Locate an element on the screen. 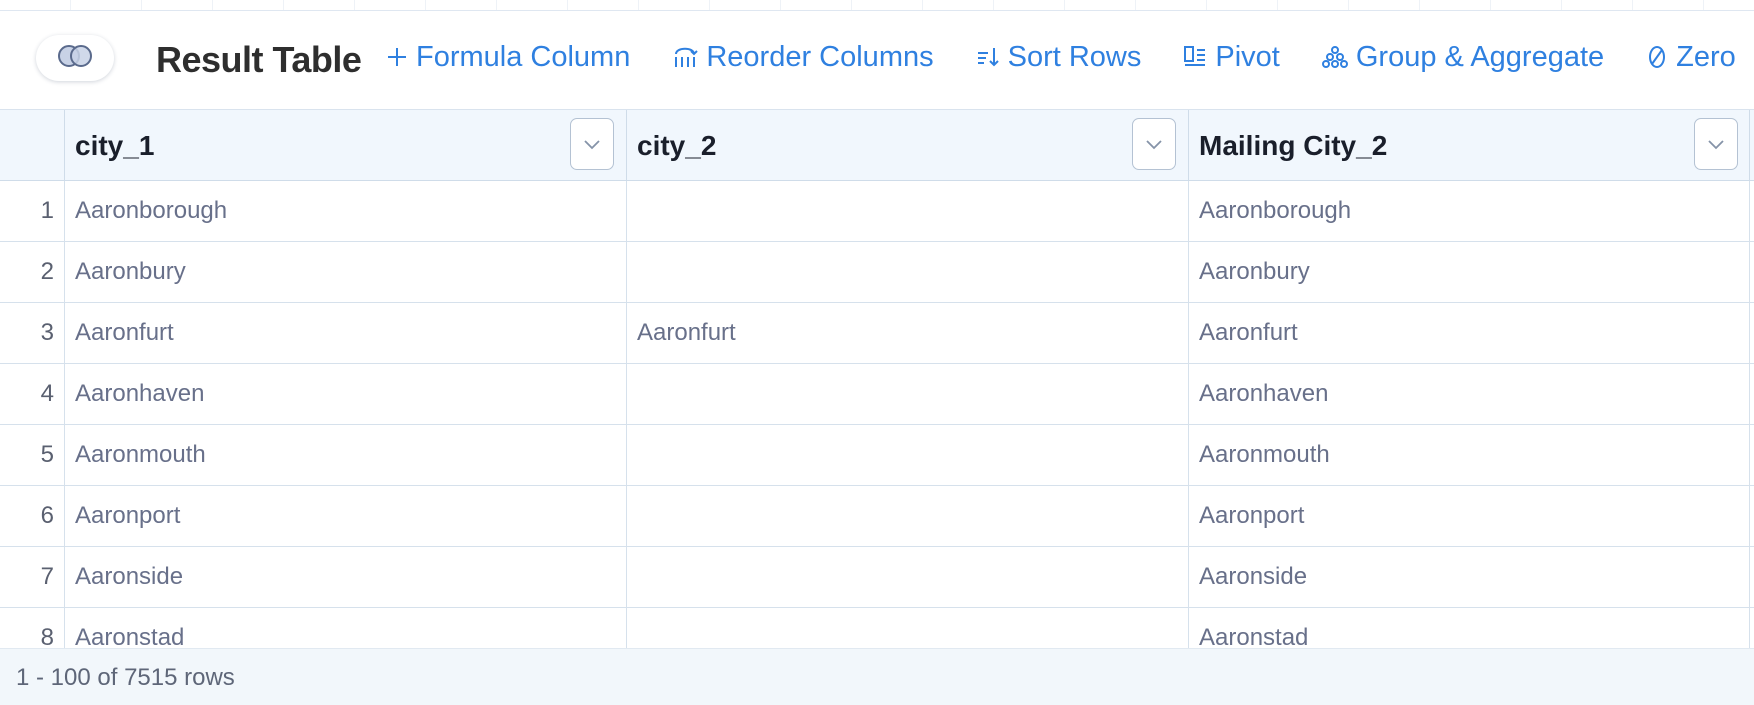 This screenshot has width=1754, height=705. table-row: 4 Aaronhaven Aaronhaven is located at coordinates (877, 394).